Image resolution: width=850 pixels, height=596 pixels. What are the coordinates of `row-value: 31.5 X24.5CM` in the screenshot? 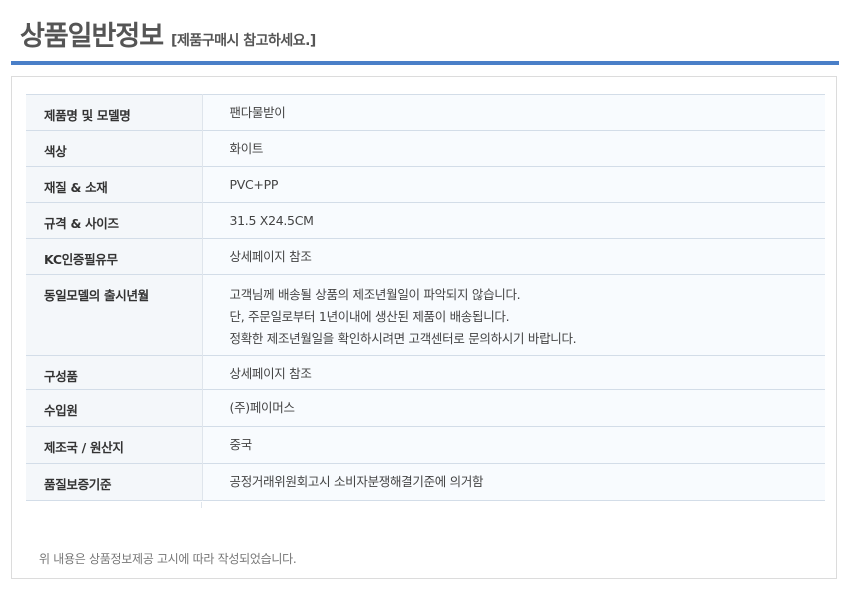 It's located at (513, 220).